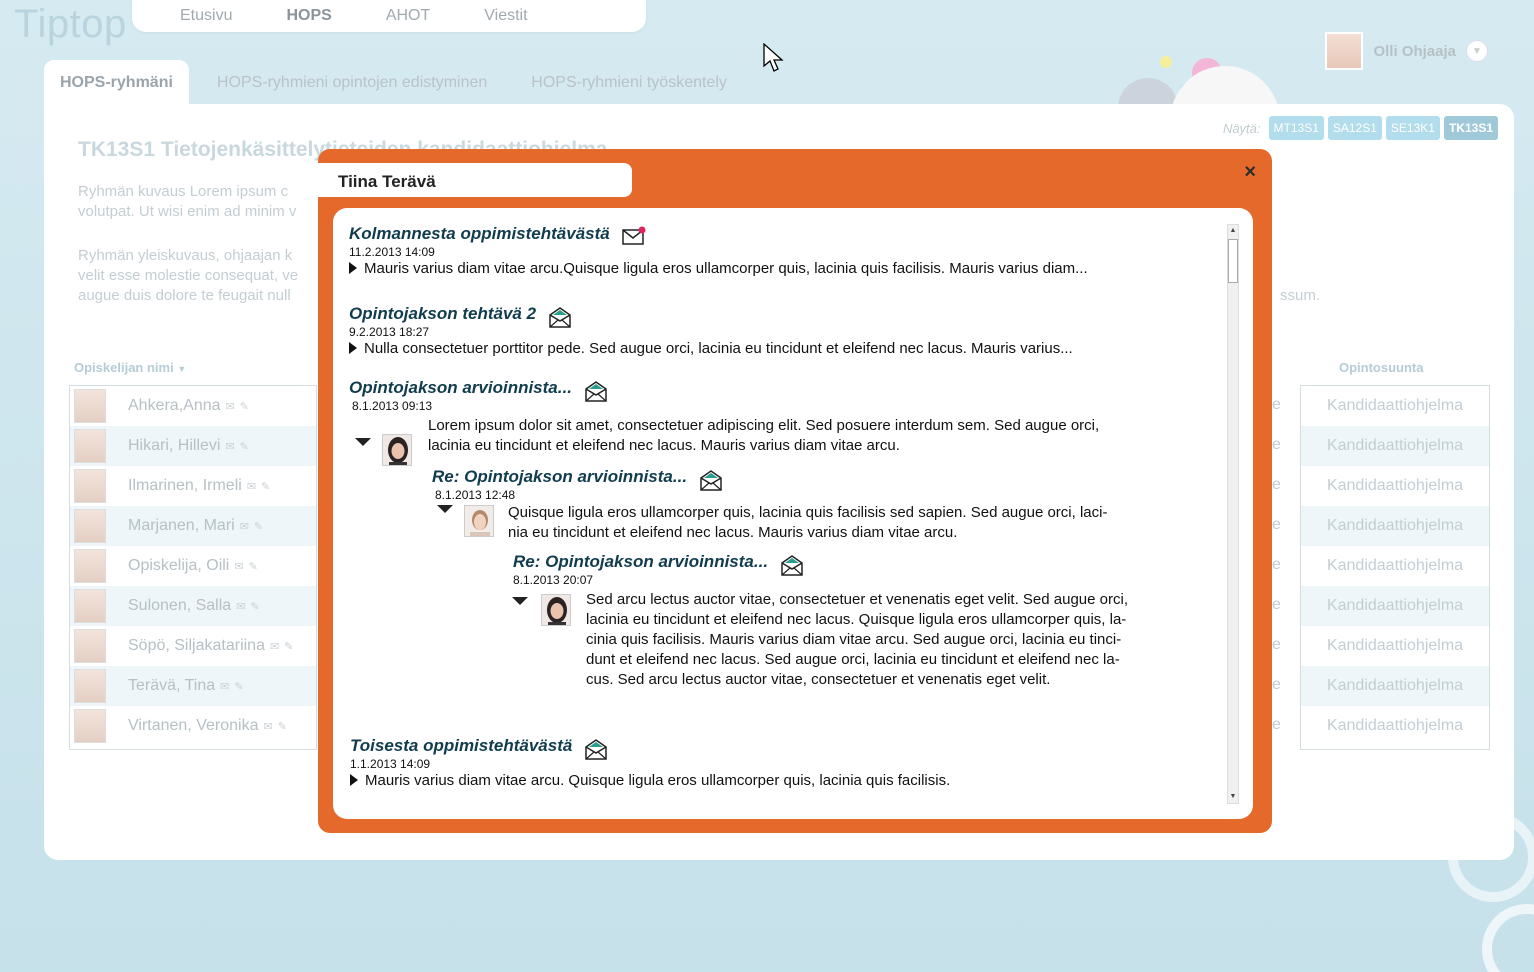  I want to click on col-header-program: Opintosuunta, so click(1381, 367).